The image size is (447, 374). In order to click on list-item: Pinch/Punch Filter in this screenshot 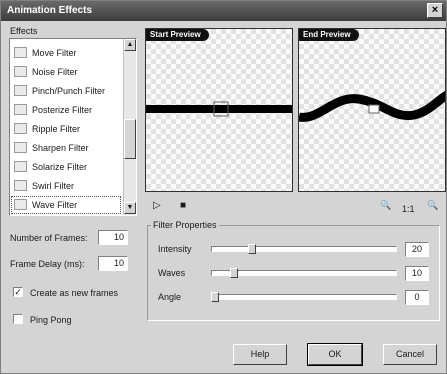, I will do `click(66, 91)`.